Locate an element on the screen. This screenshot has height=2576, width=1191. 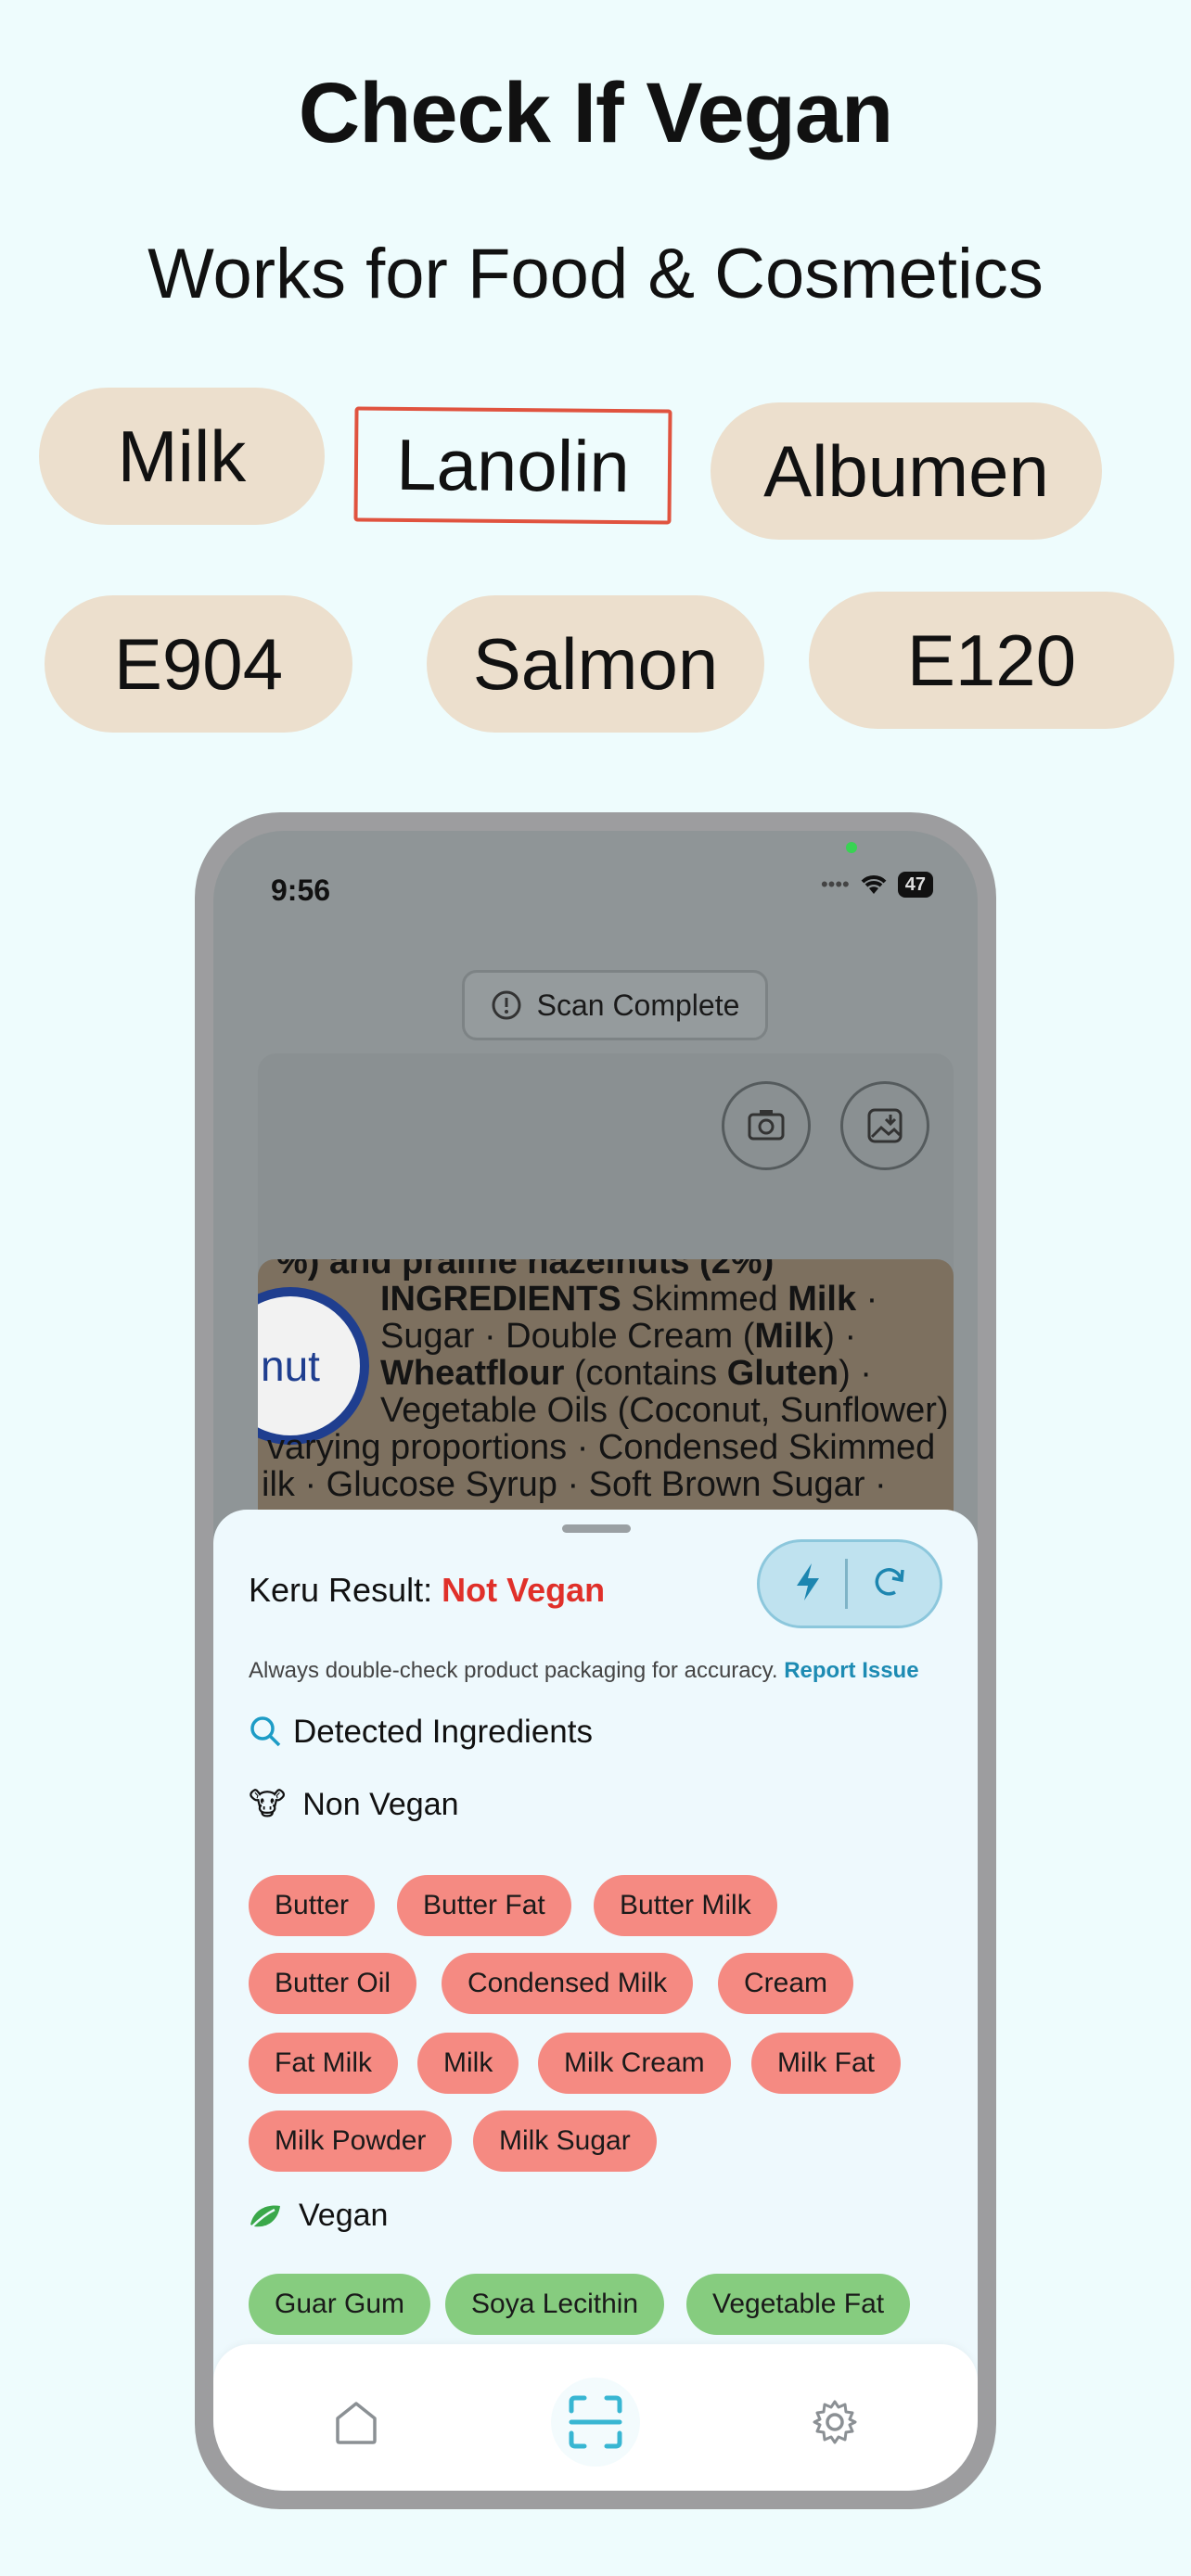
tab-home is located at coordinates (356, 2422).